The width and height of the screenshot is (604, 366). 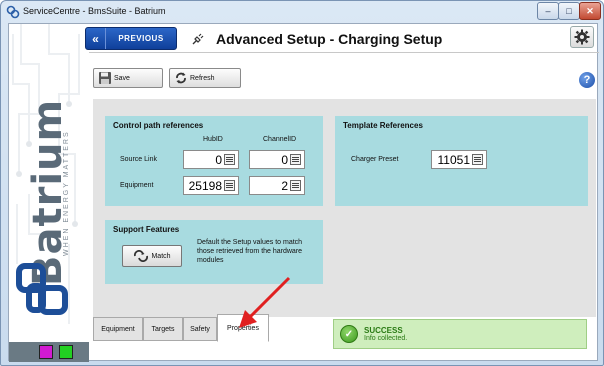 I want to click on tab-safety-label: Safety, so click(x=200, y=329).